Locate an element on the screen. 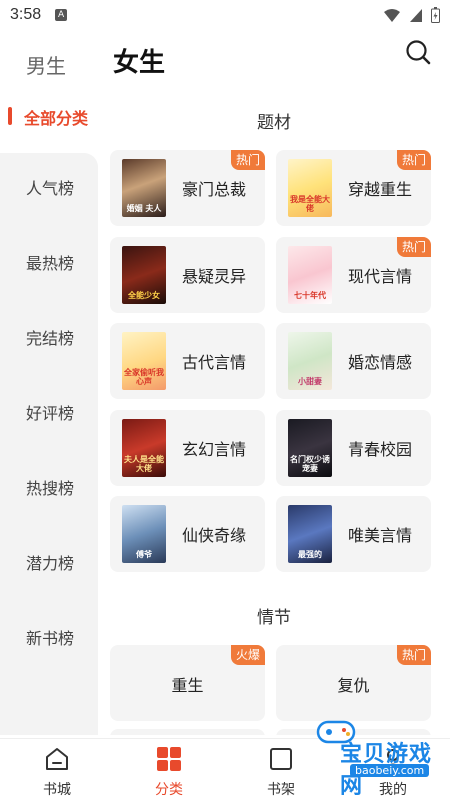 The width and height of the screenshot is (450, 800). genre-card-marriage: 小甜妻 婚恋情感 is located at coordinates (353, 361).